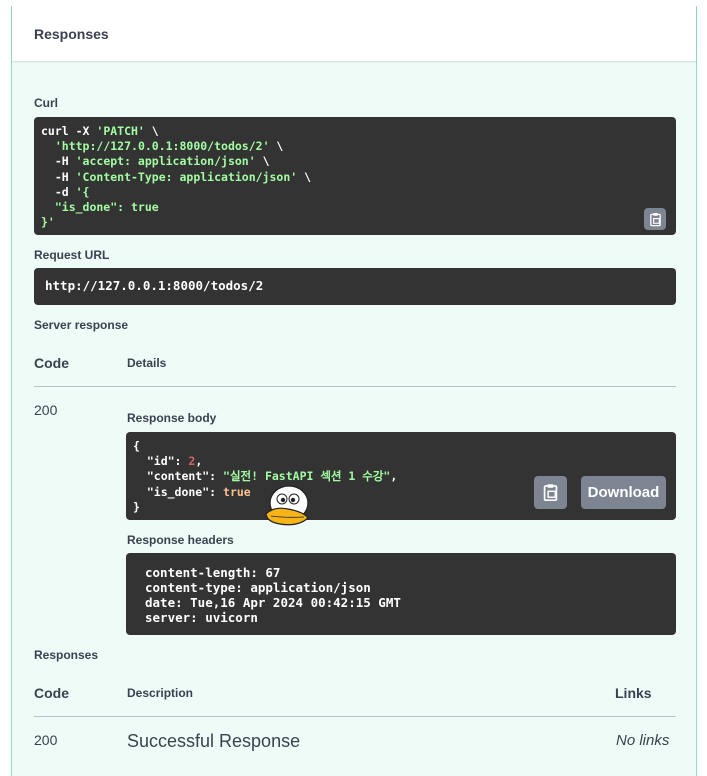 This screenshot has height=776, width=707. I want to click on header-line: content-length: 67, so click(213, 572).